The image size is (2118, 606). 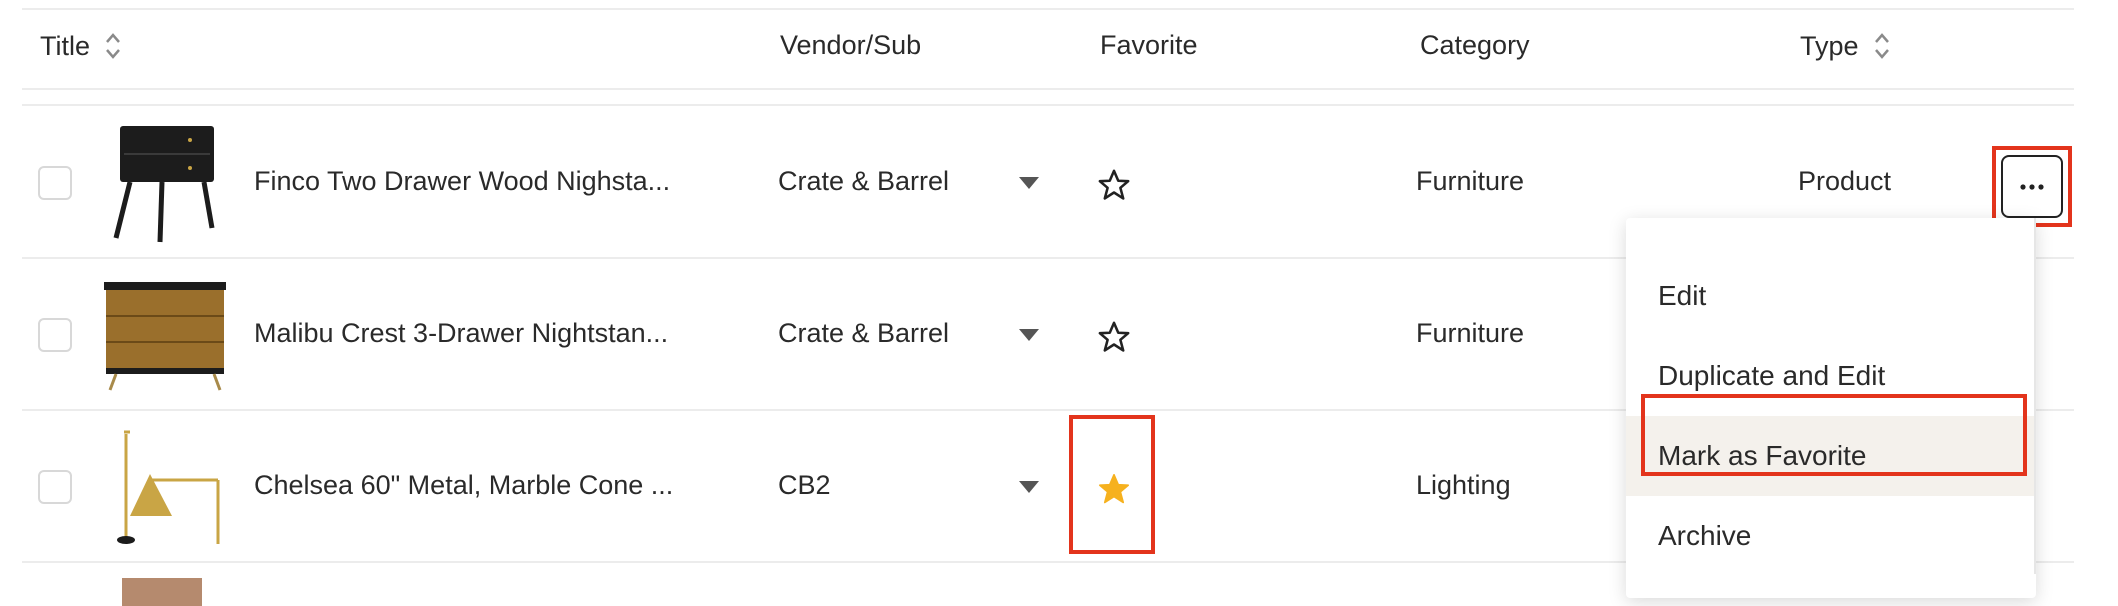 I want to click on highlight-favorite-star, so click(x=1112, y=484).